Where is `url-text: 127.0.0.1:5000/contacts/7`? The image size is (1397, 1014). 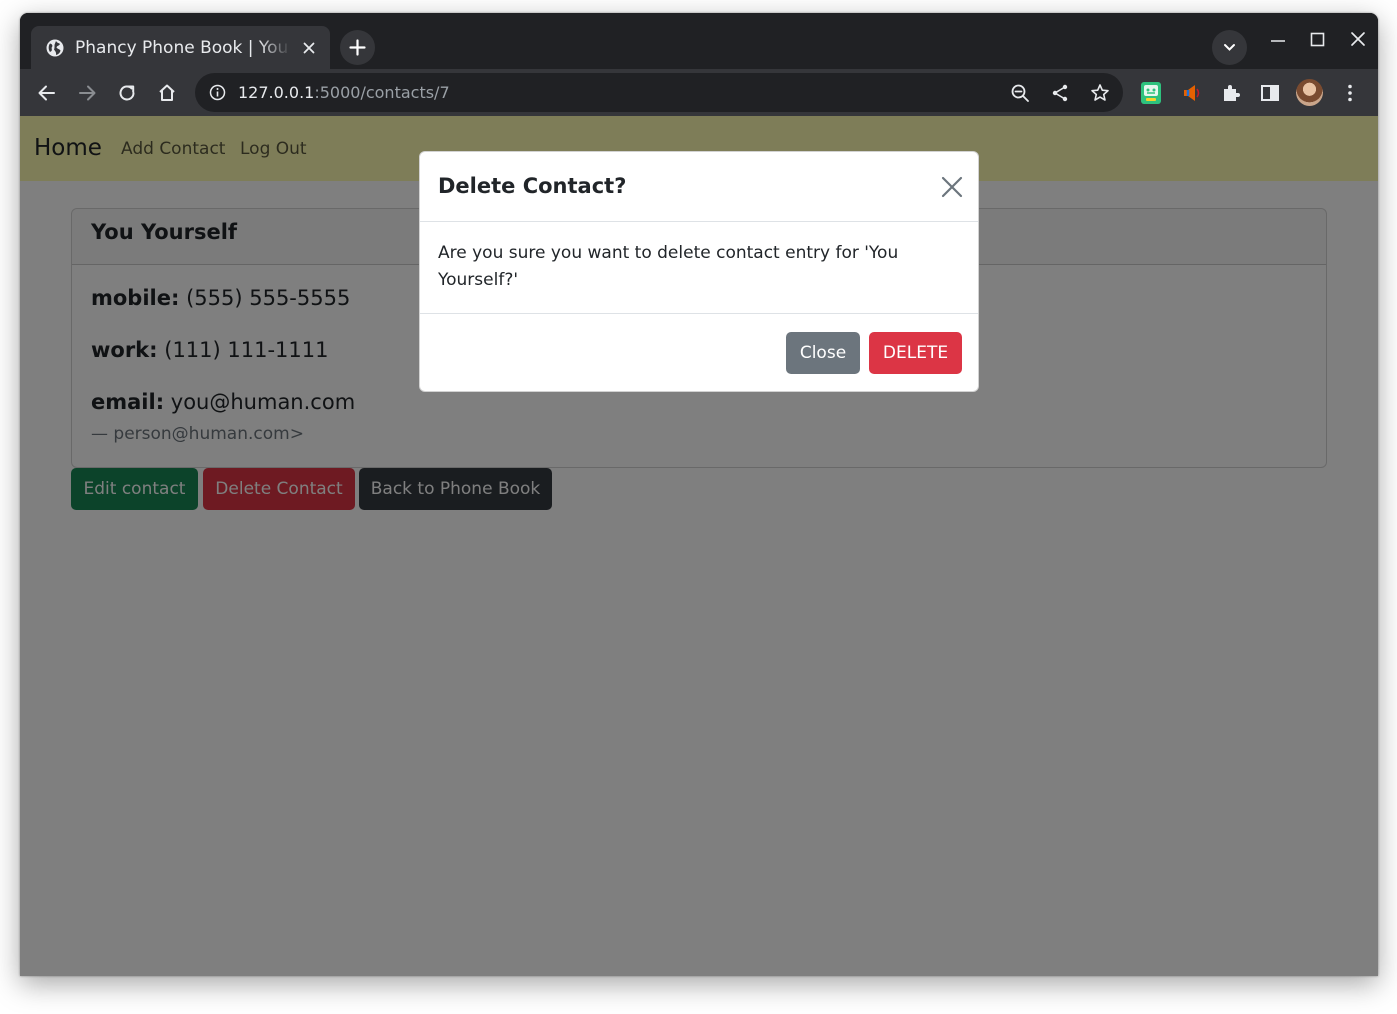 url-text: 127.0.0.1:5000/contacts/7 is located at coordinates (344, 92).